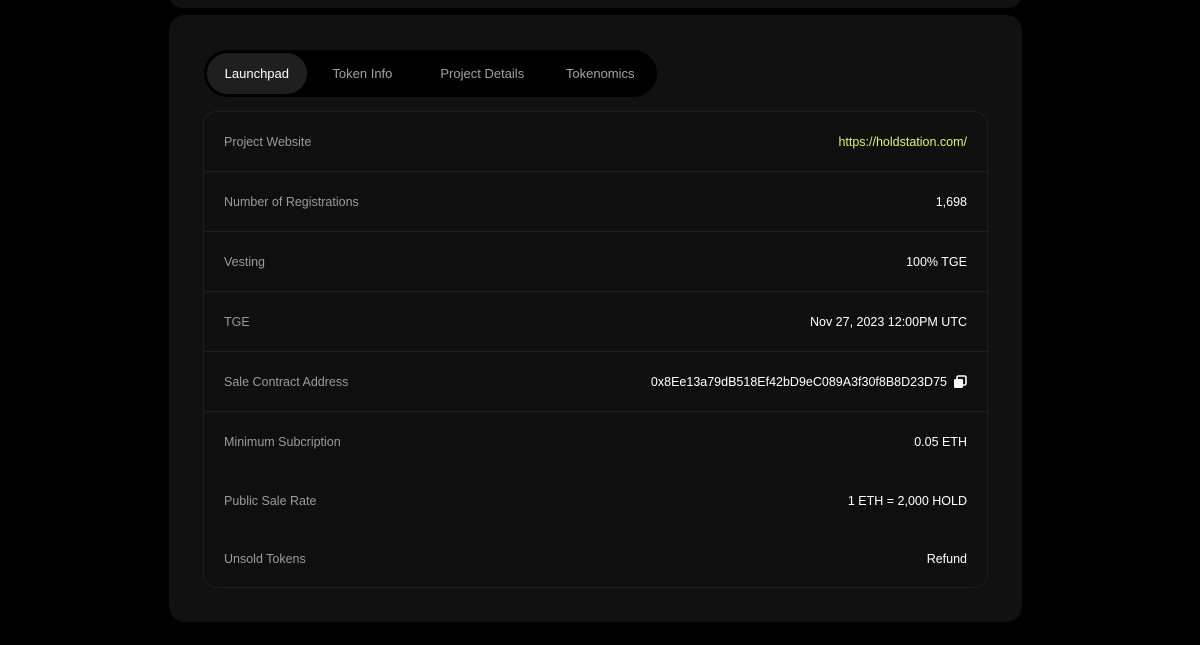 This screenshot has width=1200, height=645. I want to click on row-unsold-tokens: Unsold Tokens Refund, so click(595, 558).